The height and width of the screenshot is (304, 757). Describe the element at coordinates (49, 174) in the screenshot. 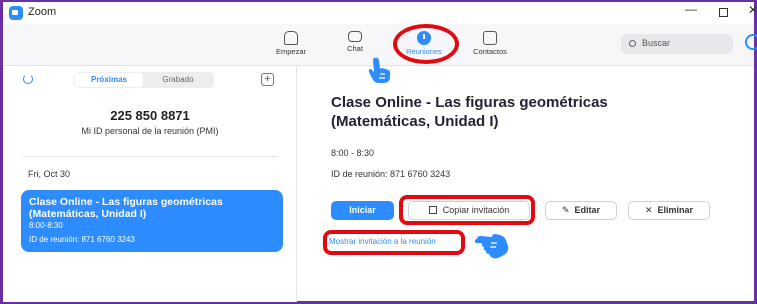

I see `date-header: Fri, Oct 30` at that location.